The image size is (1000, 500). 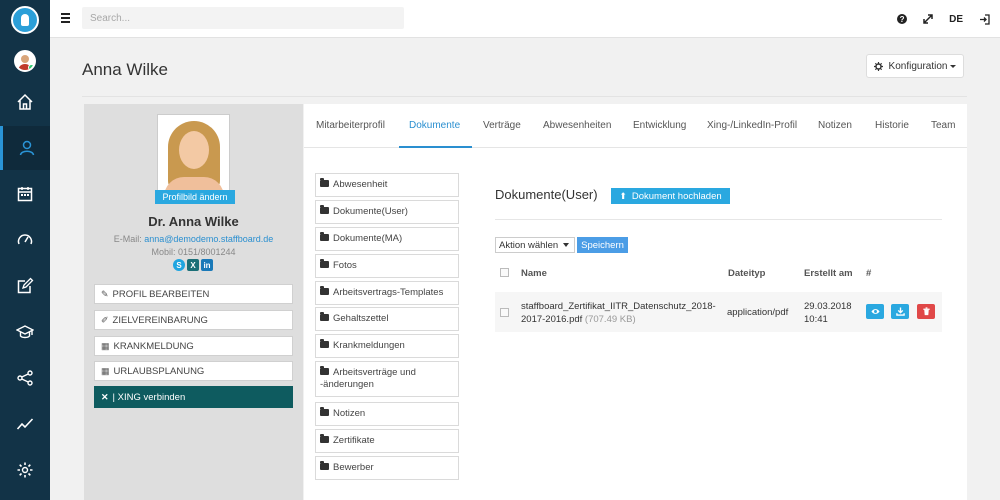 I want to click on sick-report-button: ▦ KRANKMELDUNG, so click(x=193, y=346).